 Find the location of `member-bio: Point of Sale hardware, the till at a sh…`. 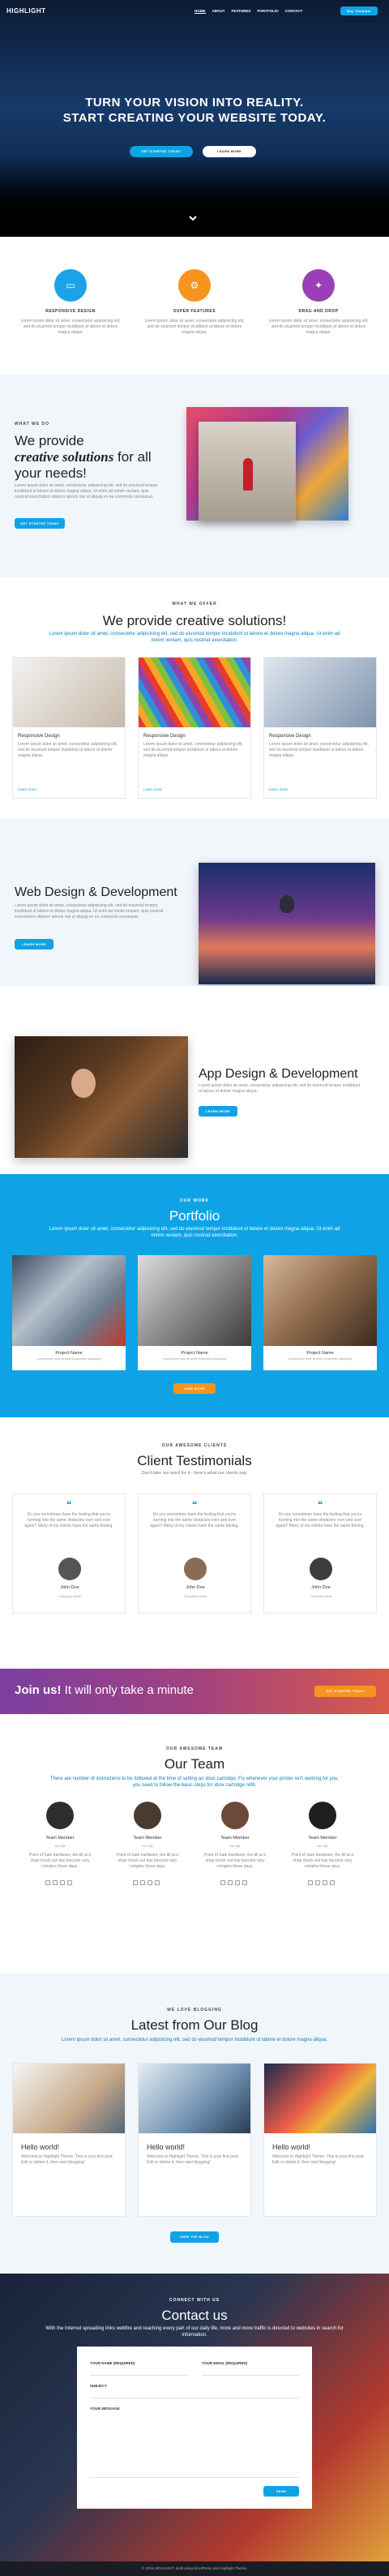

member-bio: Point of Sale hardware, the till at a sh… is located at coordinates (147, 1861).